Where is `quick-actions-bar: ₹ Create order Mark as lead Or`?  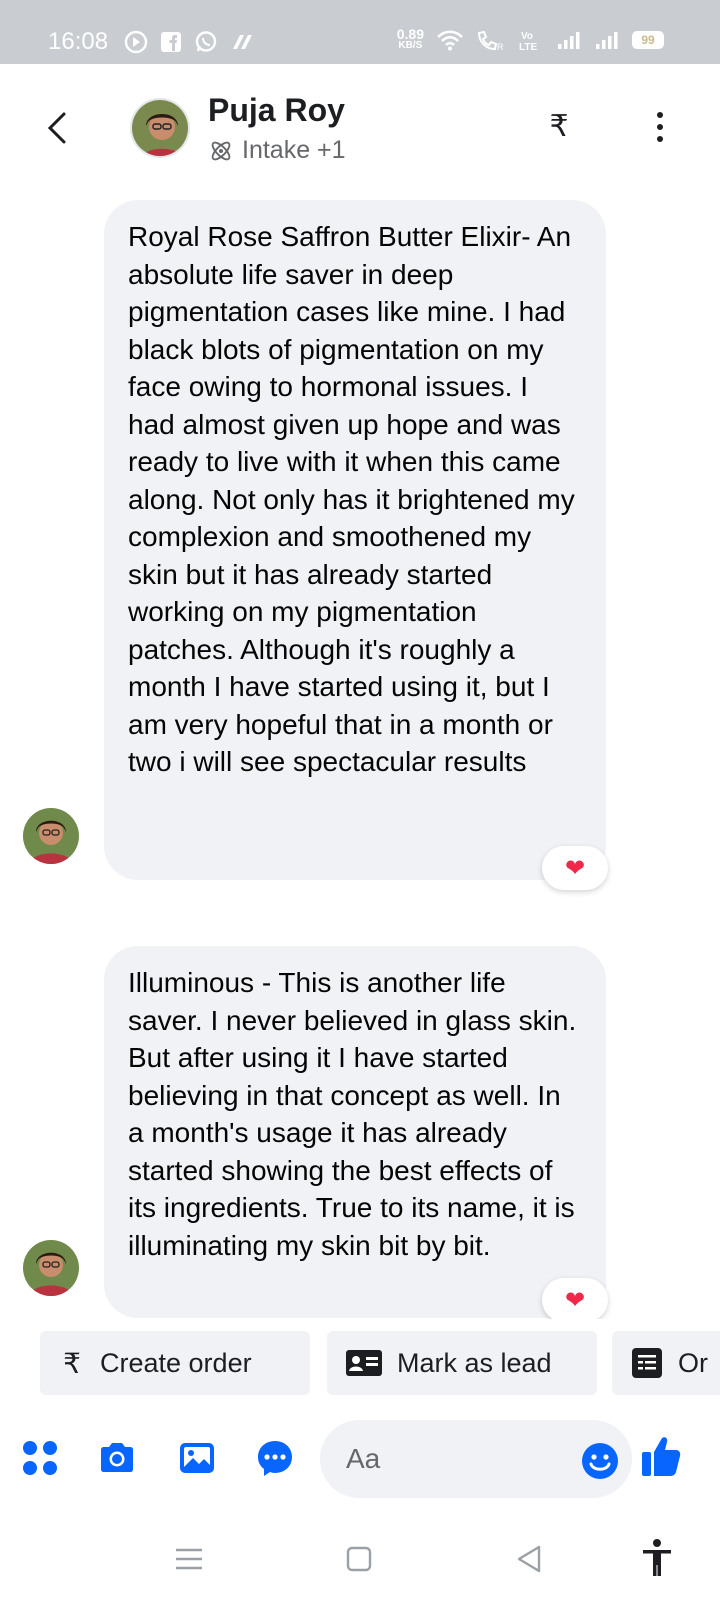
quick-actions-bar: ₹ Create order Mark as lead Or is located at coordinates (360, 1357).